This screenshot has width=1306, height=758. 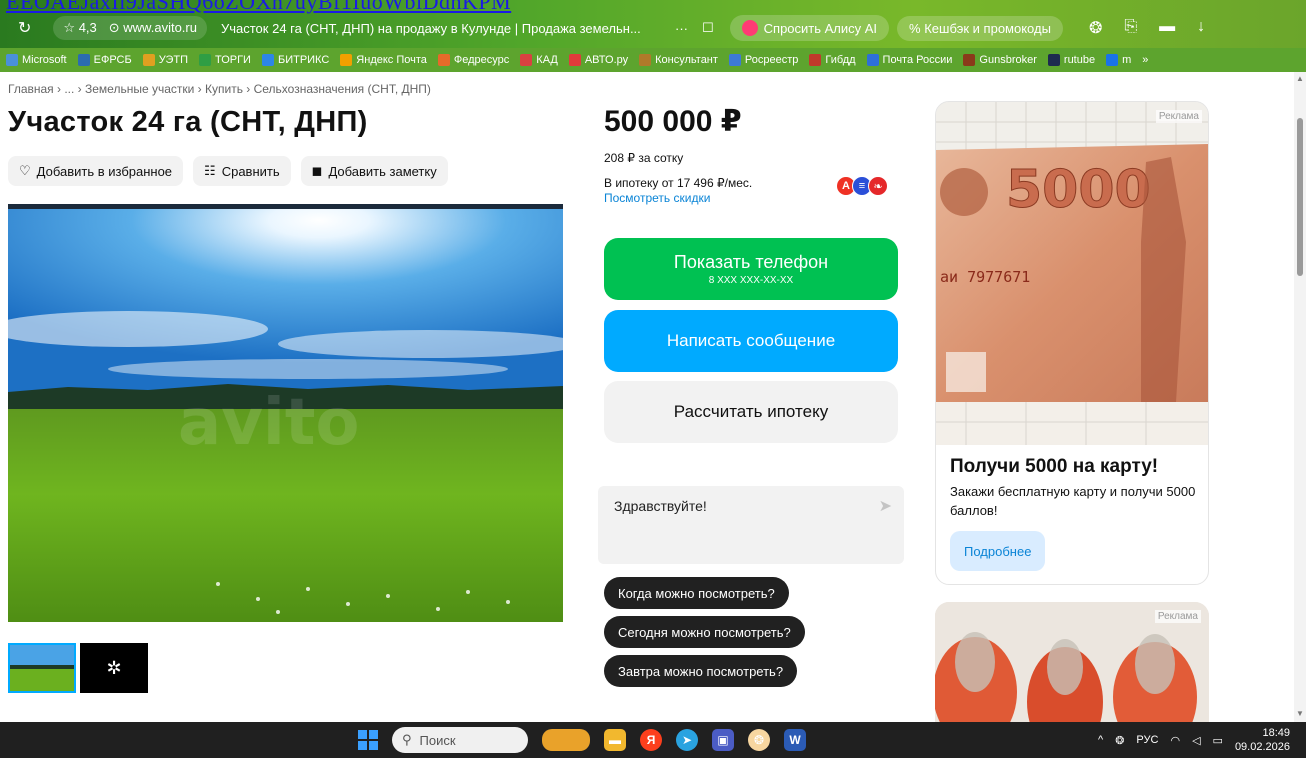 I want to click on scrollbar-thumb, so click(x=1300, y=197).